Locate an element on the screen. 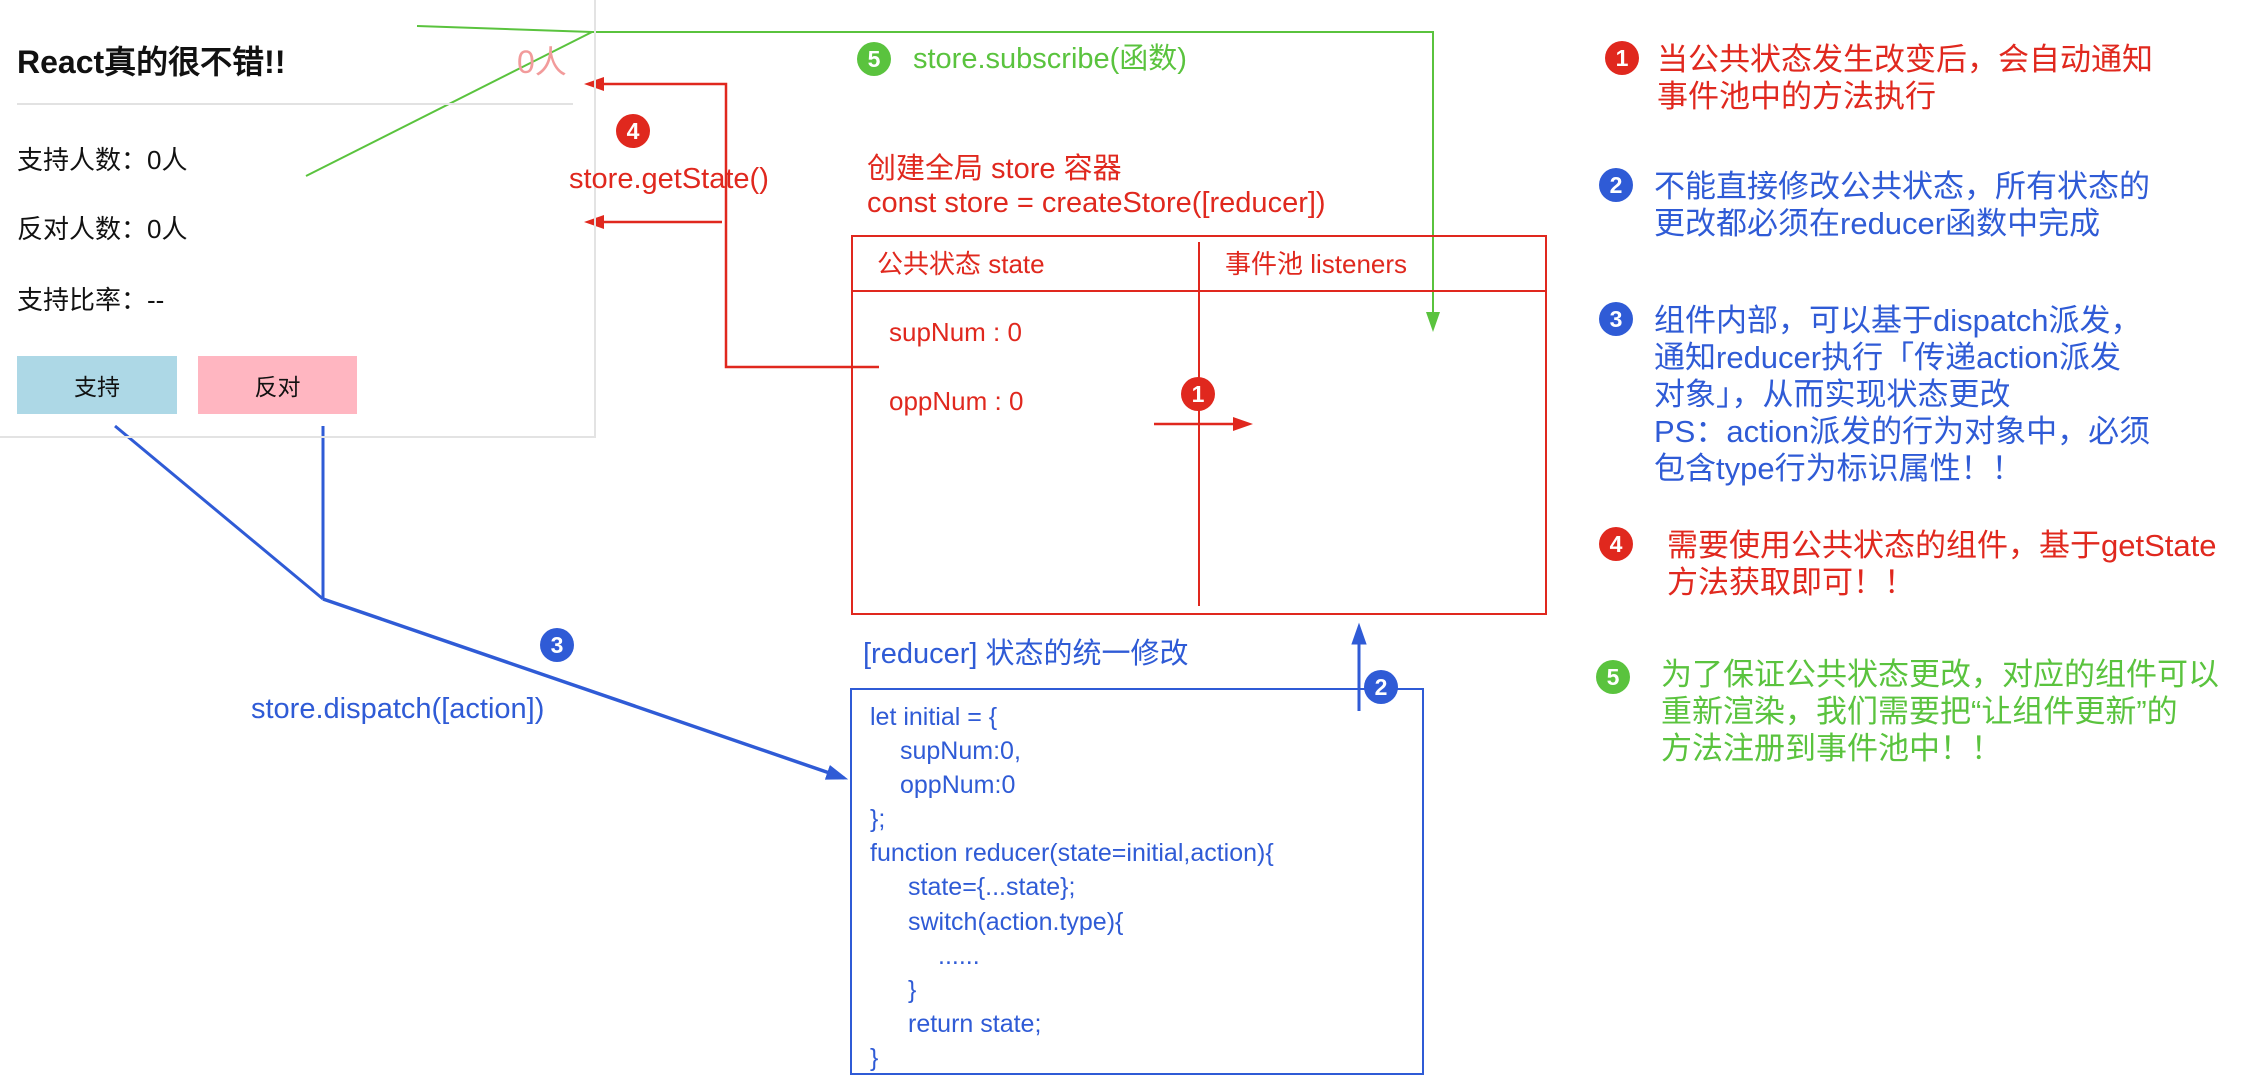 The image size is (2260, 1090). step-1-badge: 1 is located at coordinates (1198, 394).